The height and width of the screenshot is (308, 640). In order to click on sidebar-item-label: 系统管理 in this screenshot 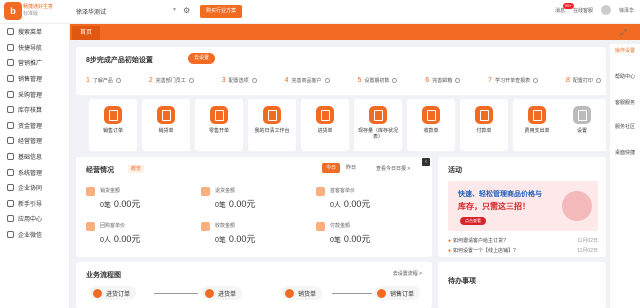, I will do `click(30, 173)`.